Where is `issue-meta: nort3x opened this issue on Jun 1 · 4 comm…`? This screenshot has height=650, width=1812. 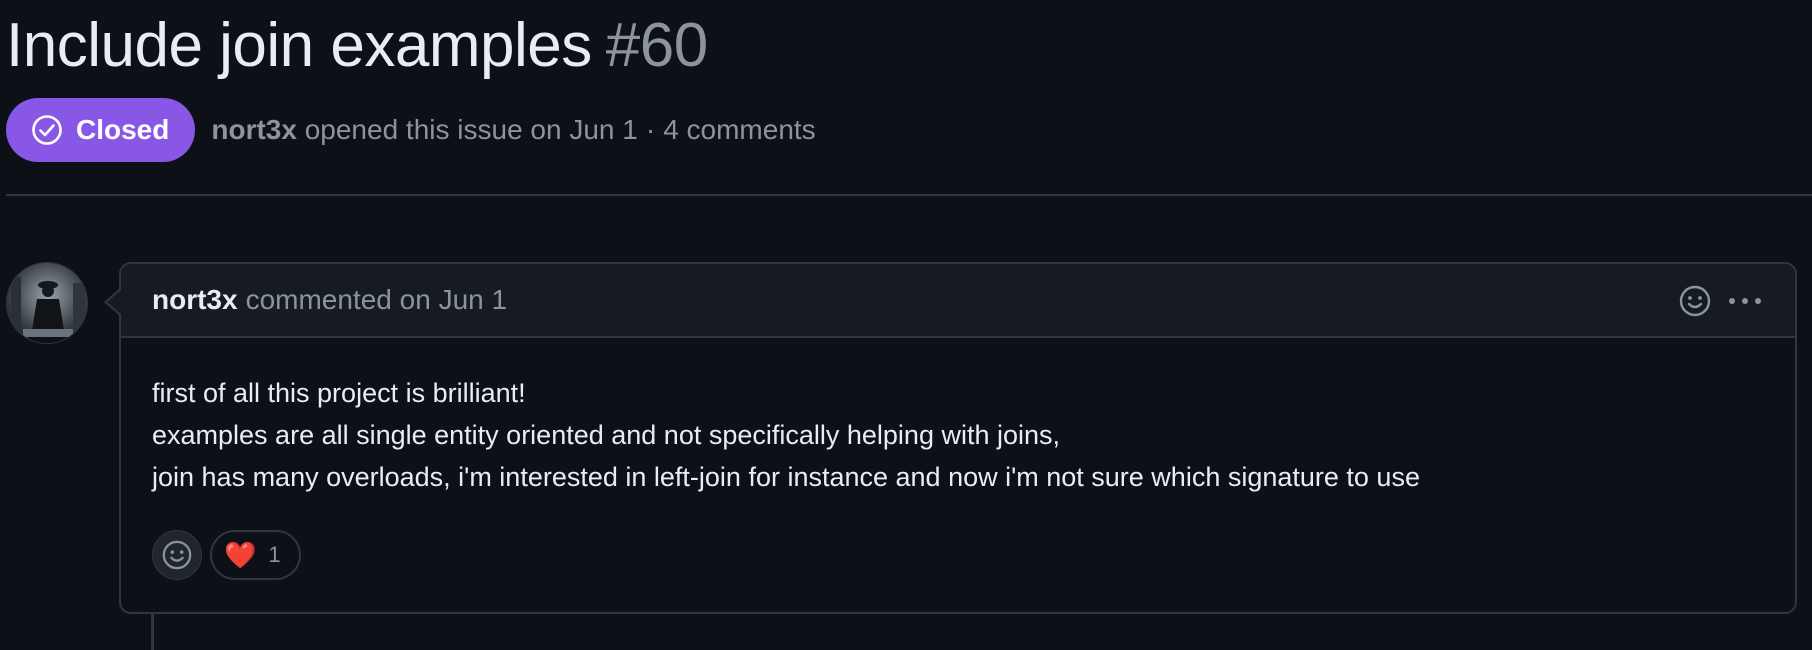
issue-meta: nort3x opened this issue on Jun 1 · 4 comm… is located at coordinates (513, 130).